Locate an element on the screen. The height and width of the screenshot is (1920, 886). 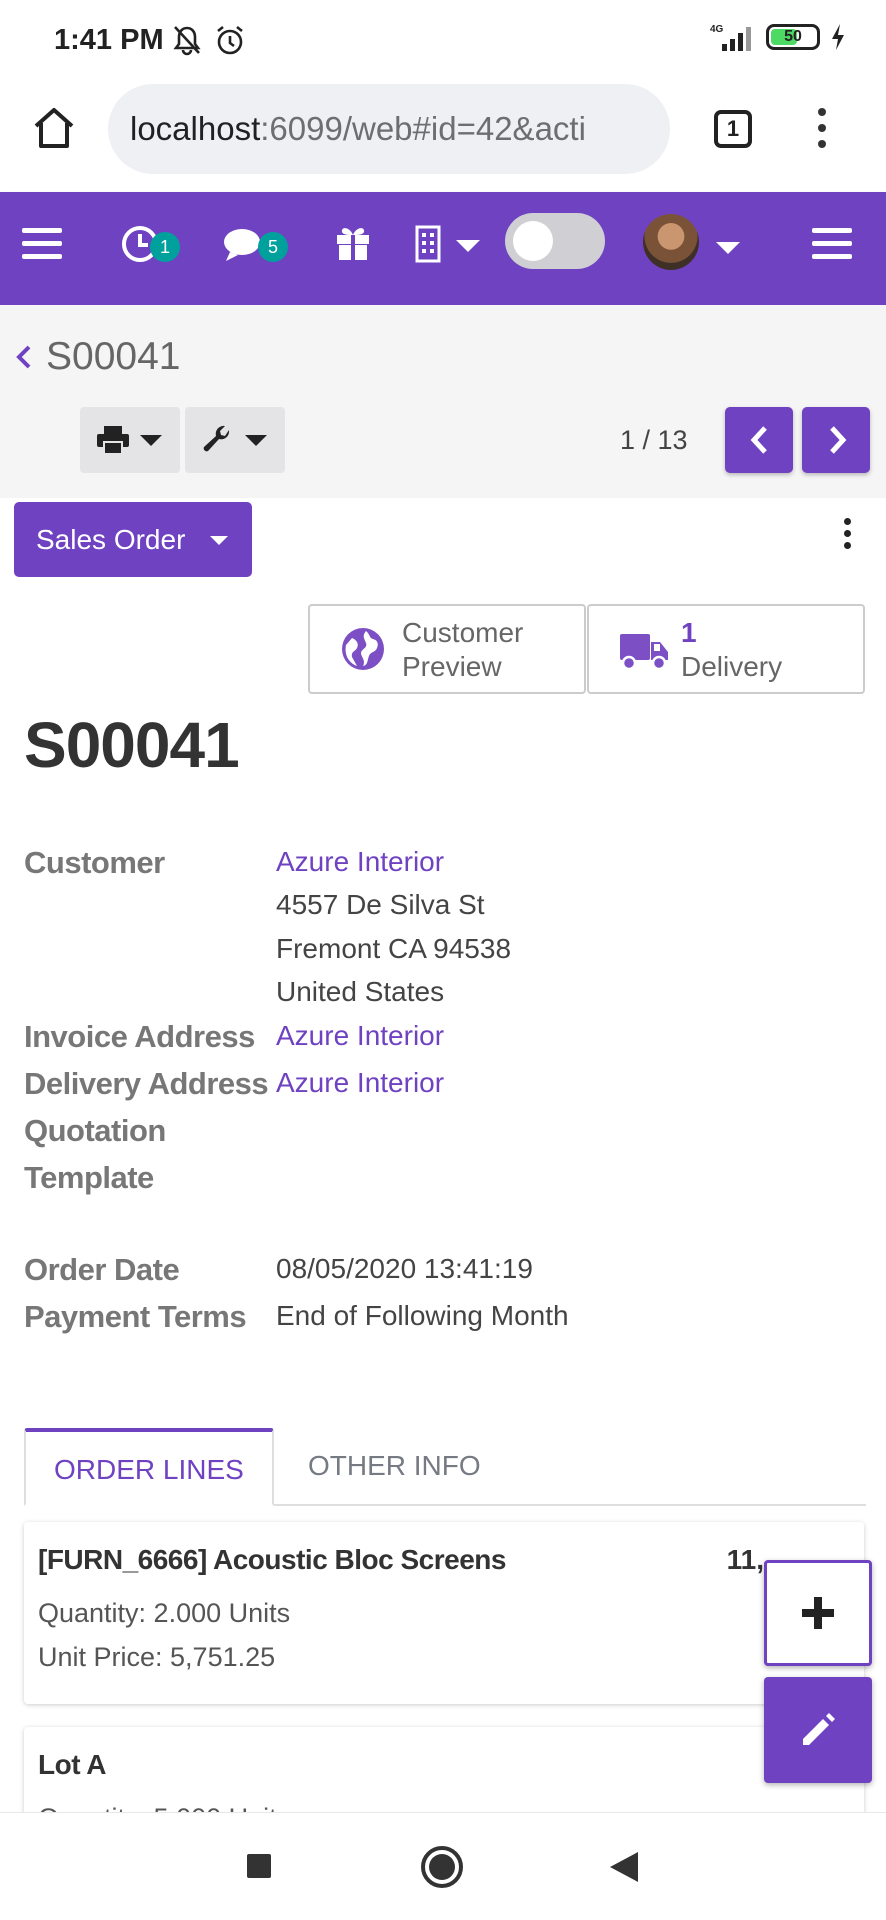
battery-icon: 50 is located at coordinates (793, 37).